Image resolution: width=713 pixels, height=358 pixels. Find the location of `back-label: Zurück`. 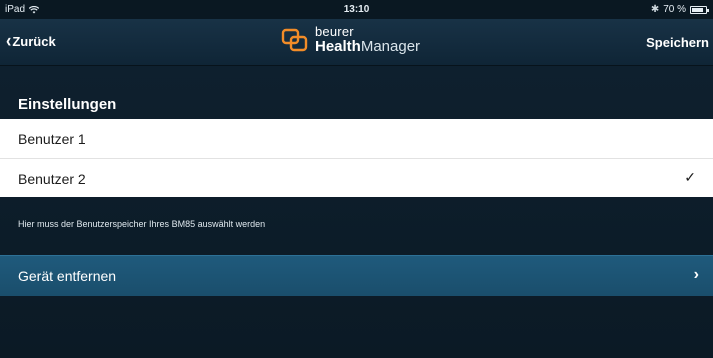

back-label: Zurück is located at coordinates (34, 41).